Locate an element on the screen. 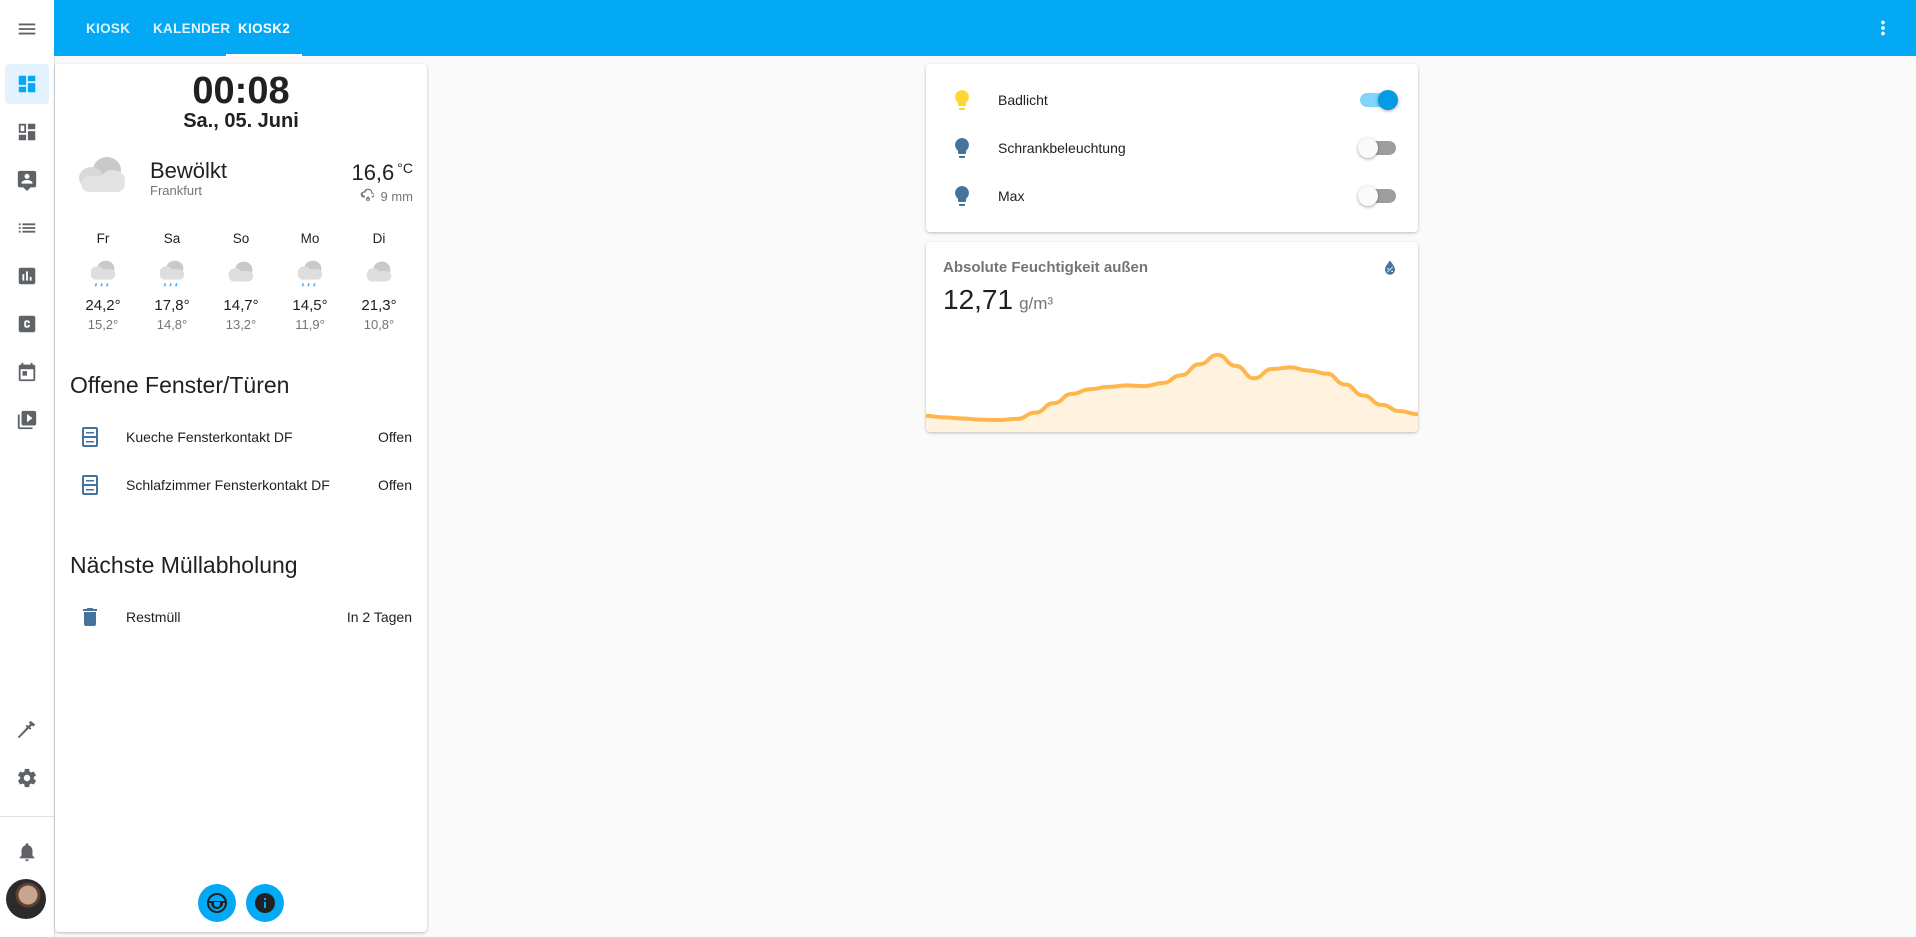 The width and height of the screenshot is (1916, 937). sensor-value: 12,71 is located at coordinates (978, 299).